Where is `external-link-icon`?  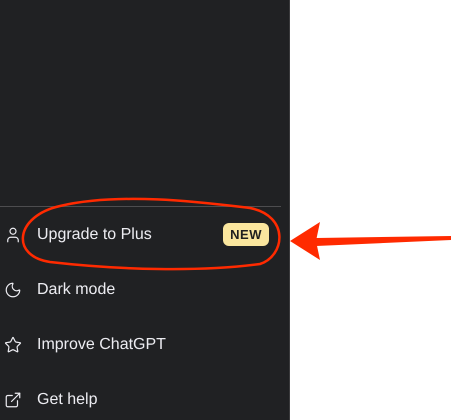 external-link-icon is located at coordinates (13, 399).